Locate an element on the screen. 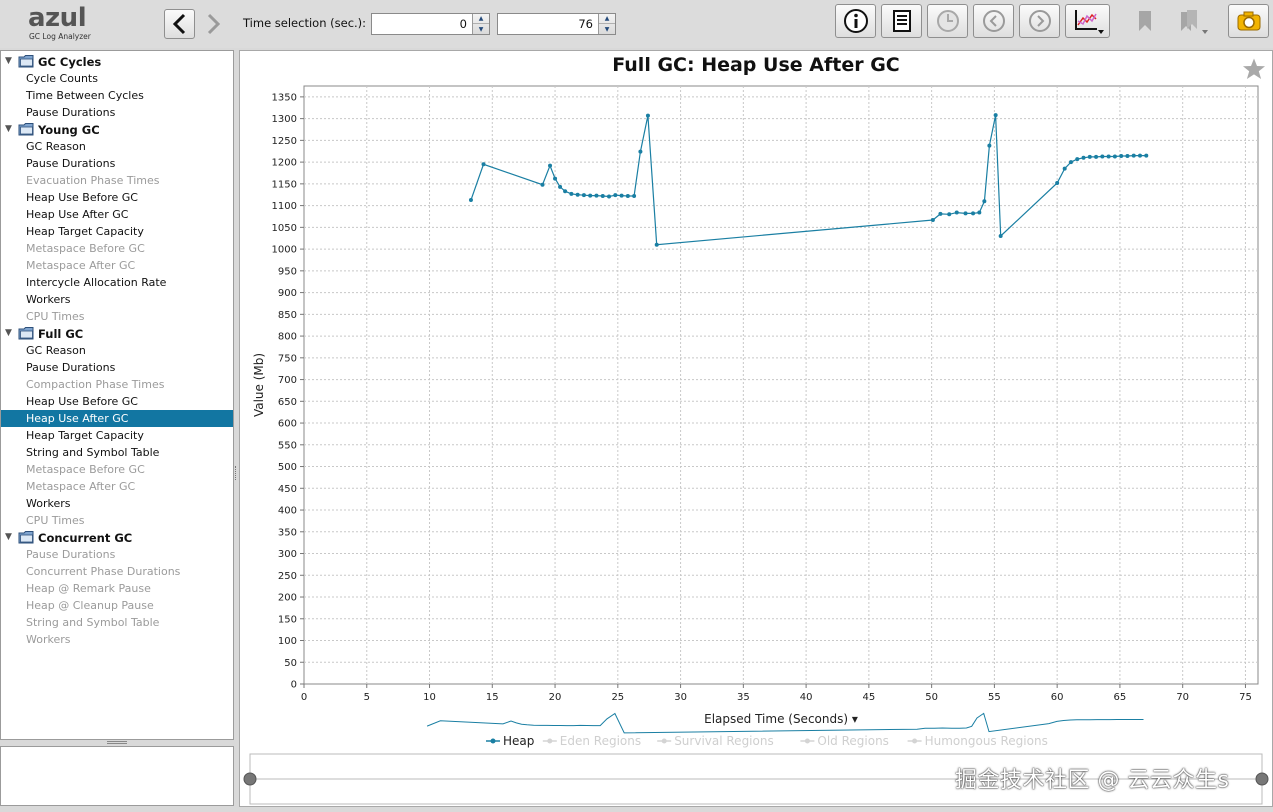  x-tick-label: 10 is located at coordinates (429, 697).